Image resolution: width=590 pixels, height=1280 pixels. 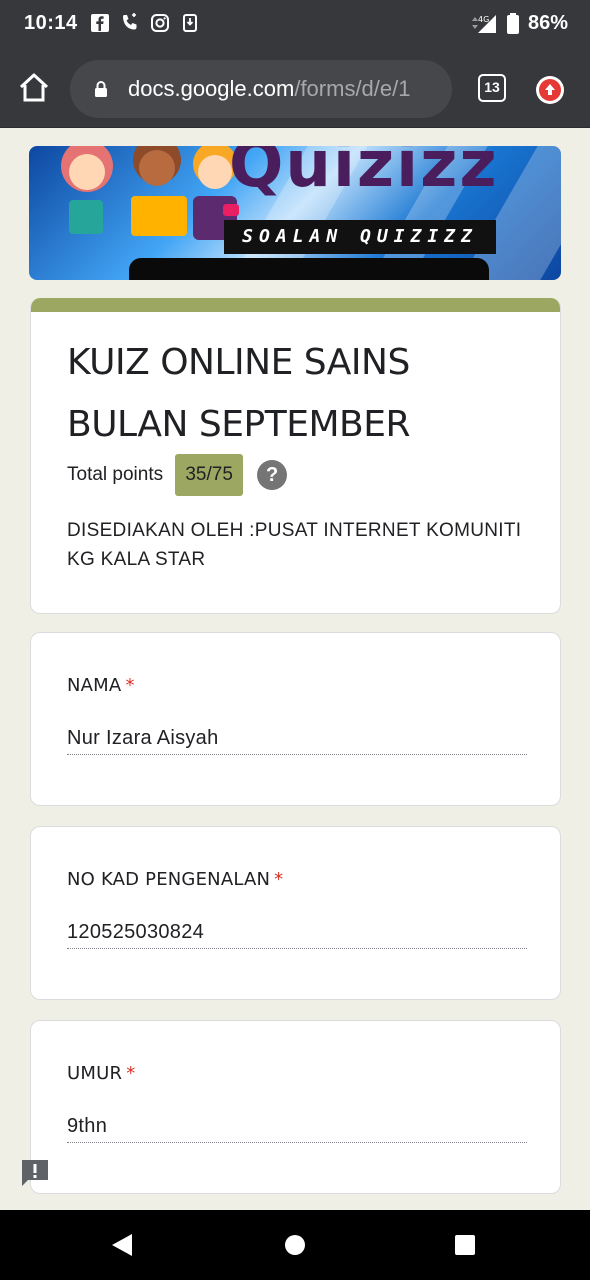 I want to click on recent-apps-icon, so click(x=465, y=1245).